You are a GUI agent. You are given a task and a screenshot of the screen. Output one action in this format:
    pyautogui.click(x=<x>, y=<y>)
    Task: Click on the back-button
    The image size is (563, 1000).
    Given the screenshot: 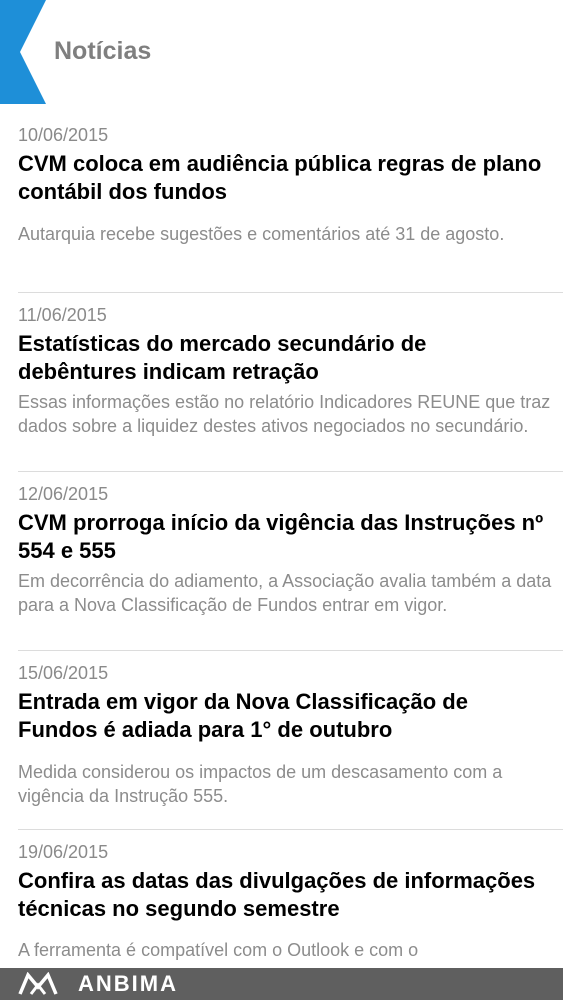 What is the action you would take?
    pyautogui.click(x=23, y=52)
    